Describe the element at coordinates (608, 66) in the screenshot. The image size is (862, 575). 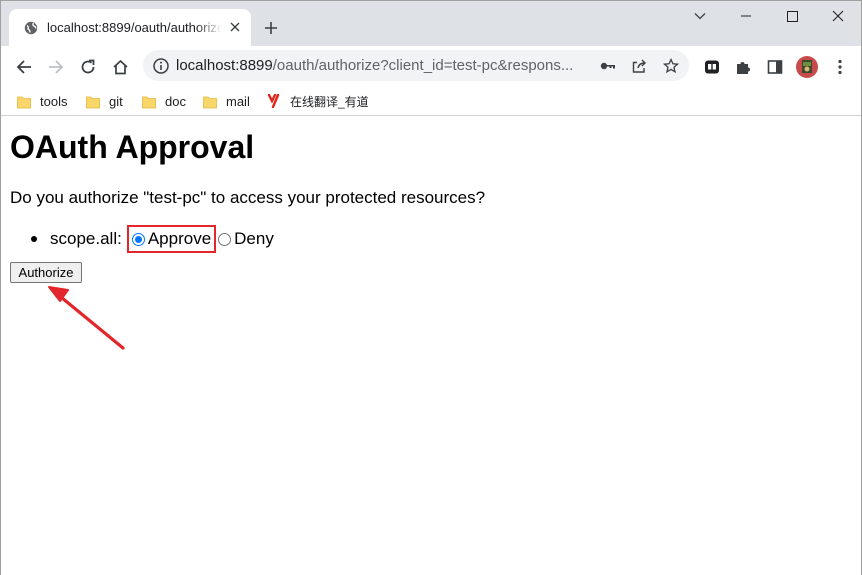
I see `key-icon` at that location.